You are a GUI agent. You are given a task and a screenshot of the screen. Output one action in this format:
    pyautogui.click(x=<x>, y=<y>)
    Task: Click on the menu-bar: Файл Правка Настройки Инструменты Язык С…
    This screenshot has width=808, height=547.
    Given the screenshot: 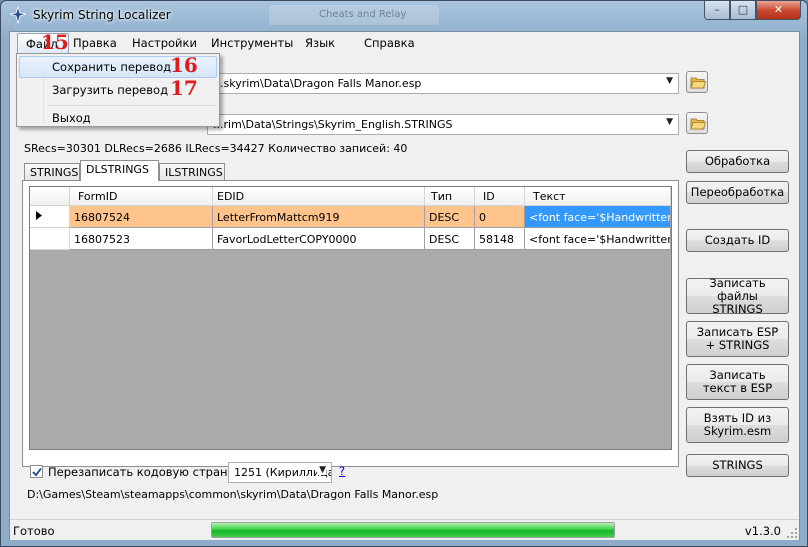 What is the action you would take?
    pyautogui.click(x=404, y=43)
    